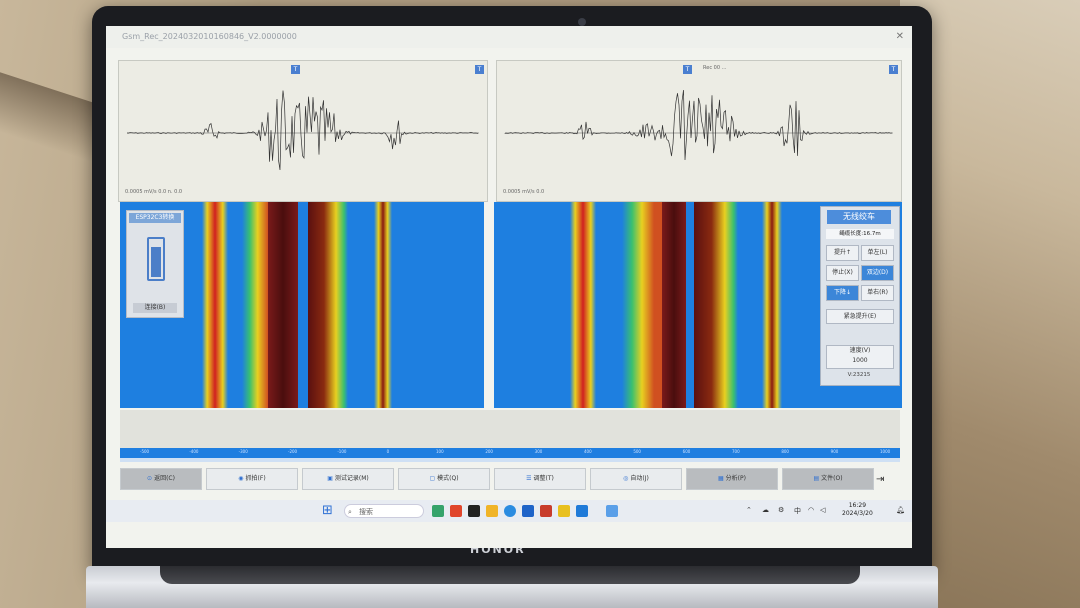 The width and height of the screenshot is (1080, 608). Describe the element at coordinates (432, 478) in the screenshot. I see `mode-icon: ▢` at that location.